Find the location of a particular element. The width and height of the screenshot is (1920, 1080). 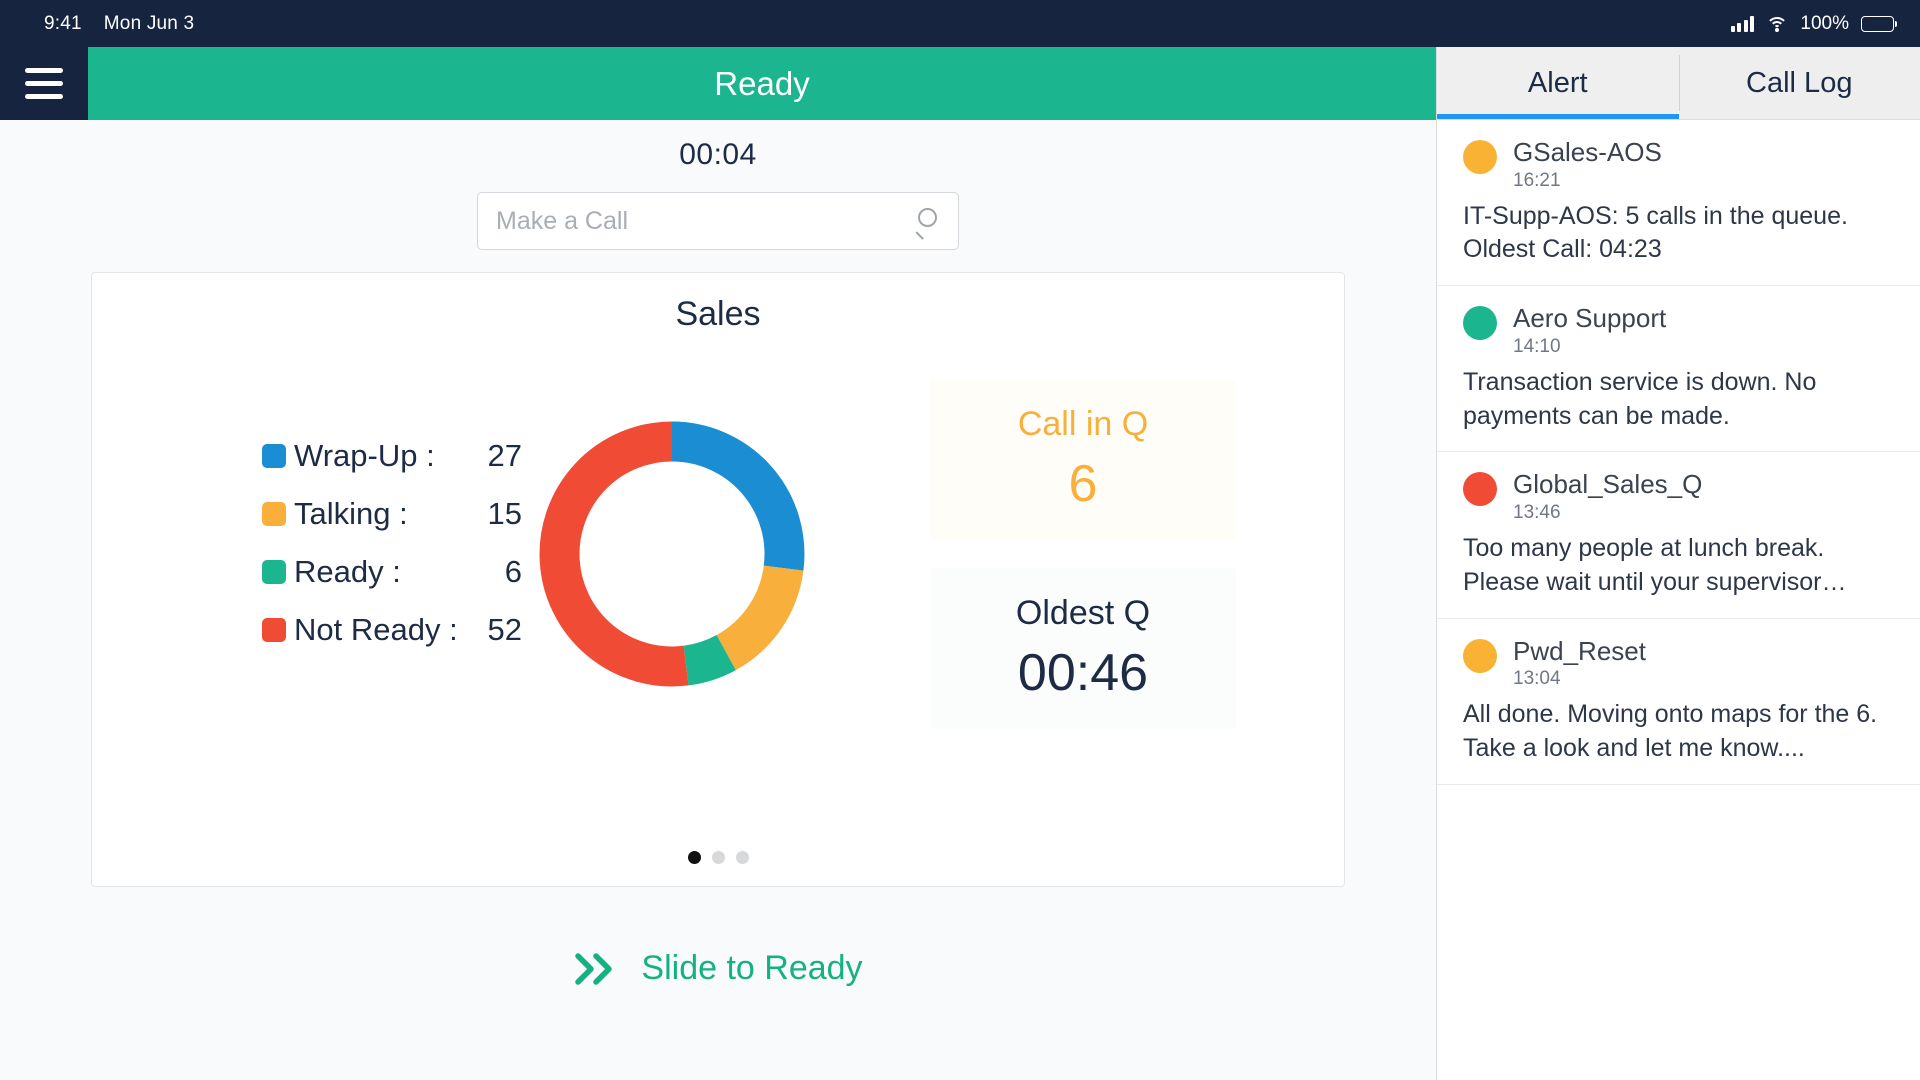

donut-chart is located at coordinates (672, 554).